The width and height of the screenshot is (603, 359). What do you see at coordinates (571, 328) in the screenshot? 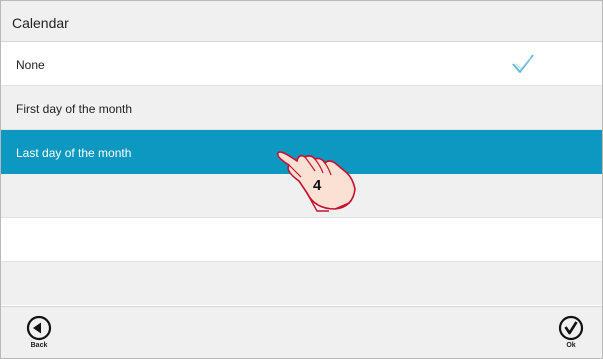
I see `ok-check-icon` at bounding box center [571, 328].